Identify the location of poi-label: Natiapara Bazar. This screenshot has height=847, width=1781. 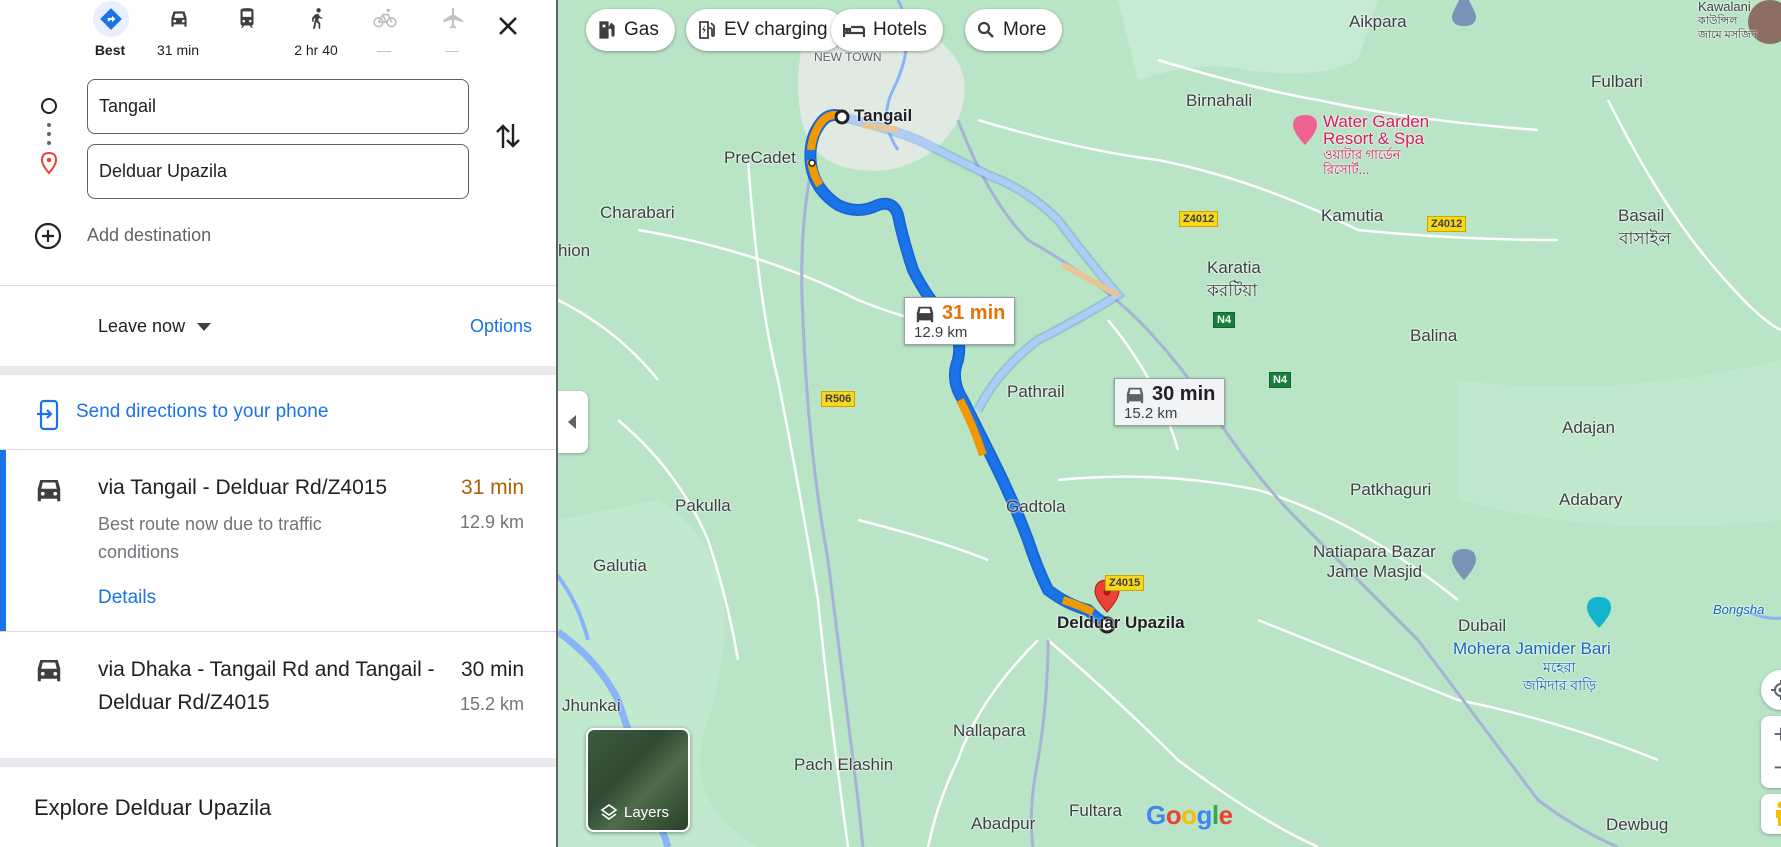
(1374, 551).